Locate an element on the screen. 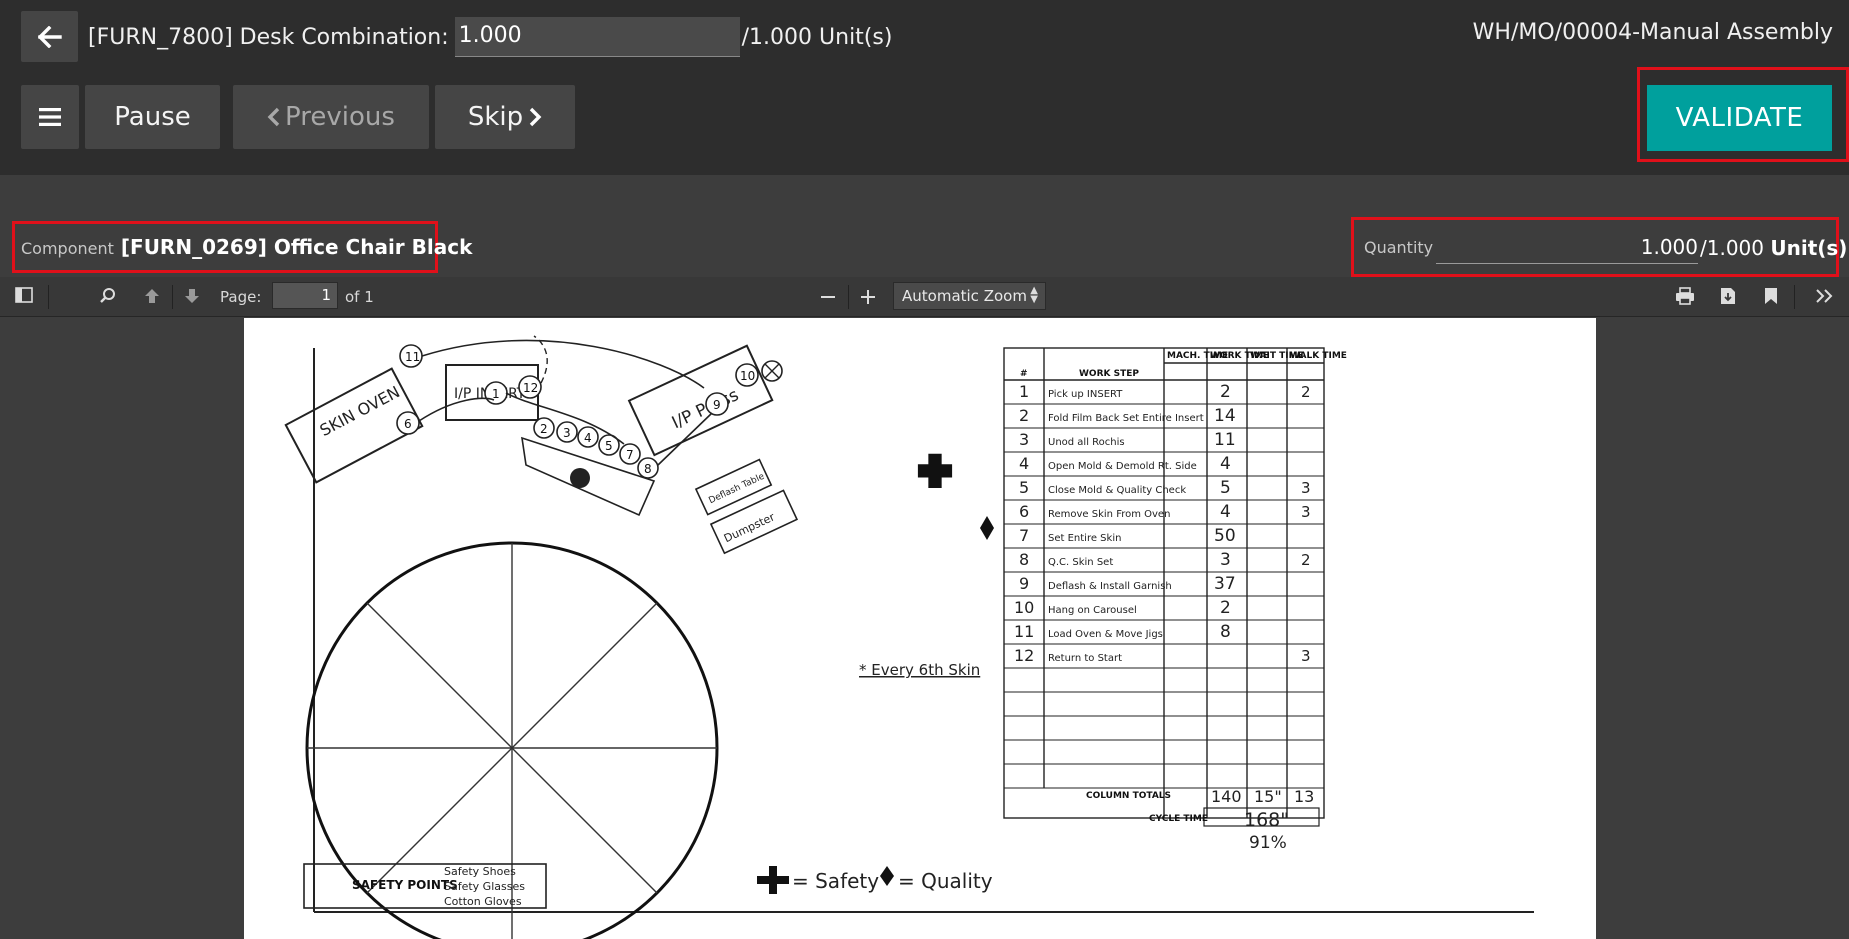 Image resolution: width=1849 pixels, height=939 pixels. total-wait: 15" is located at coordinates (1268, 796).